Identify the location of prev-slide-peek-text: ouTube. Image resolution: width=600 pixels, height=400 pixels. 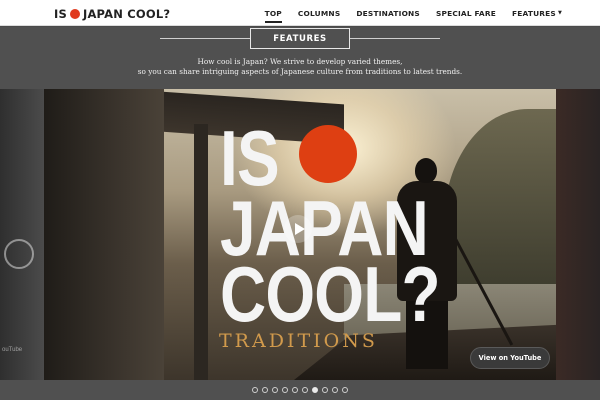
(12, 350).